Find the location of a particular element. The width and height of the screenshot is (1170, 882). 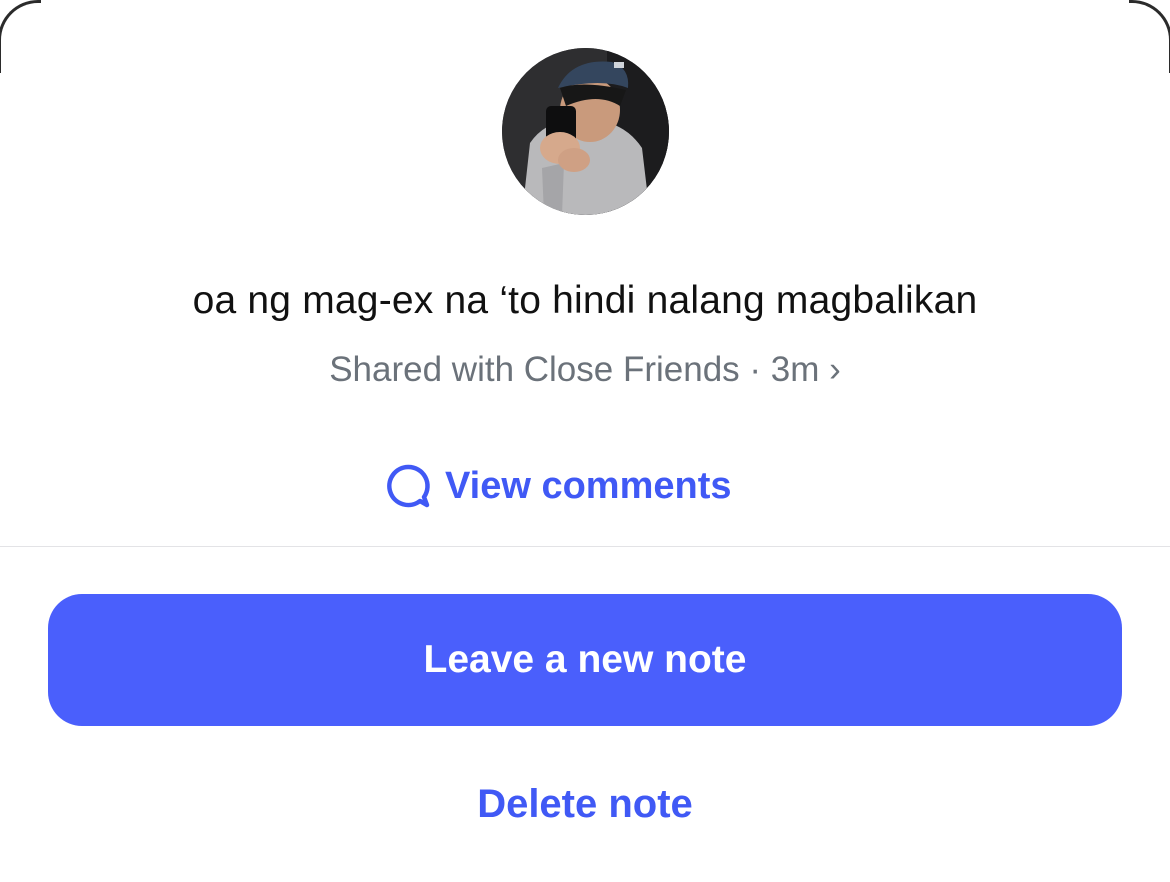

leave-new-note-button: Leave a new note is located at coordinates (585, 660).